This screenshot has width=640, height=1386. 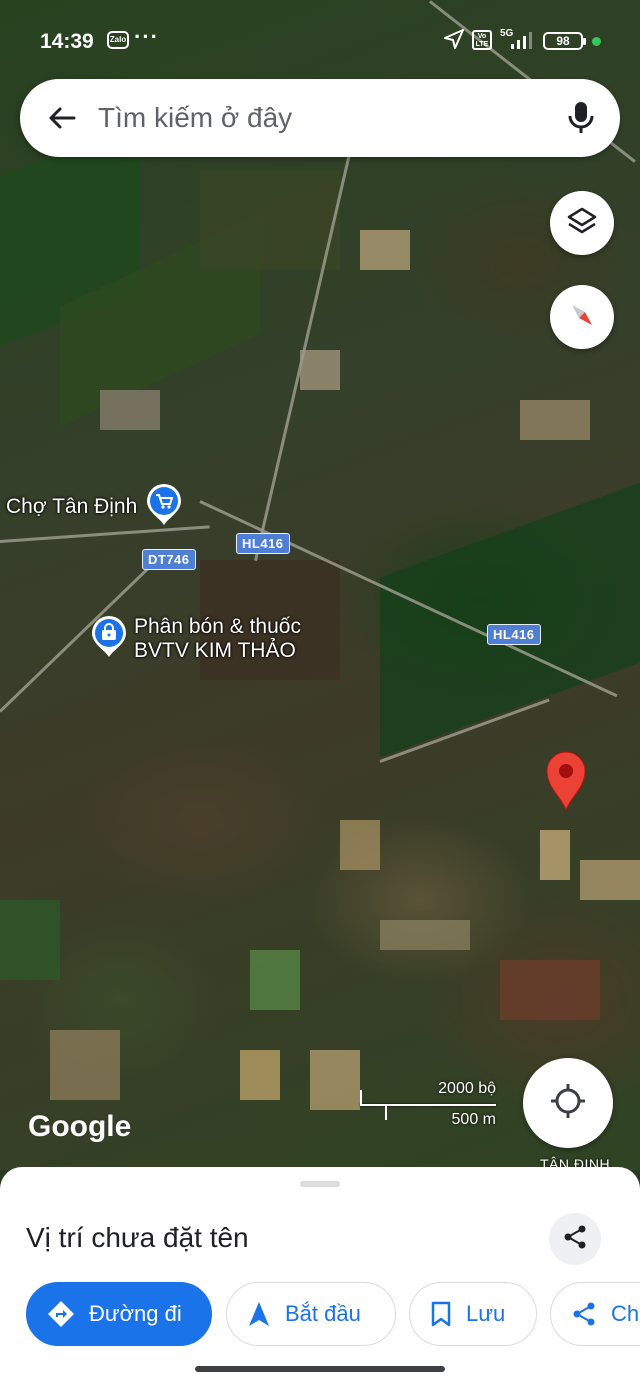 I want to click on directions-button: Đường đi, so click(x=119, y=1314).